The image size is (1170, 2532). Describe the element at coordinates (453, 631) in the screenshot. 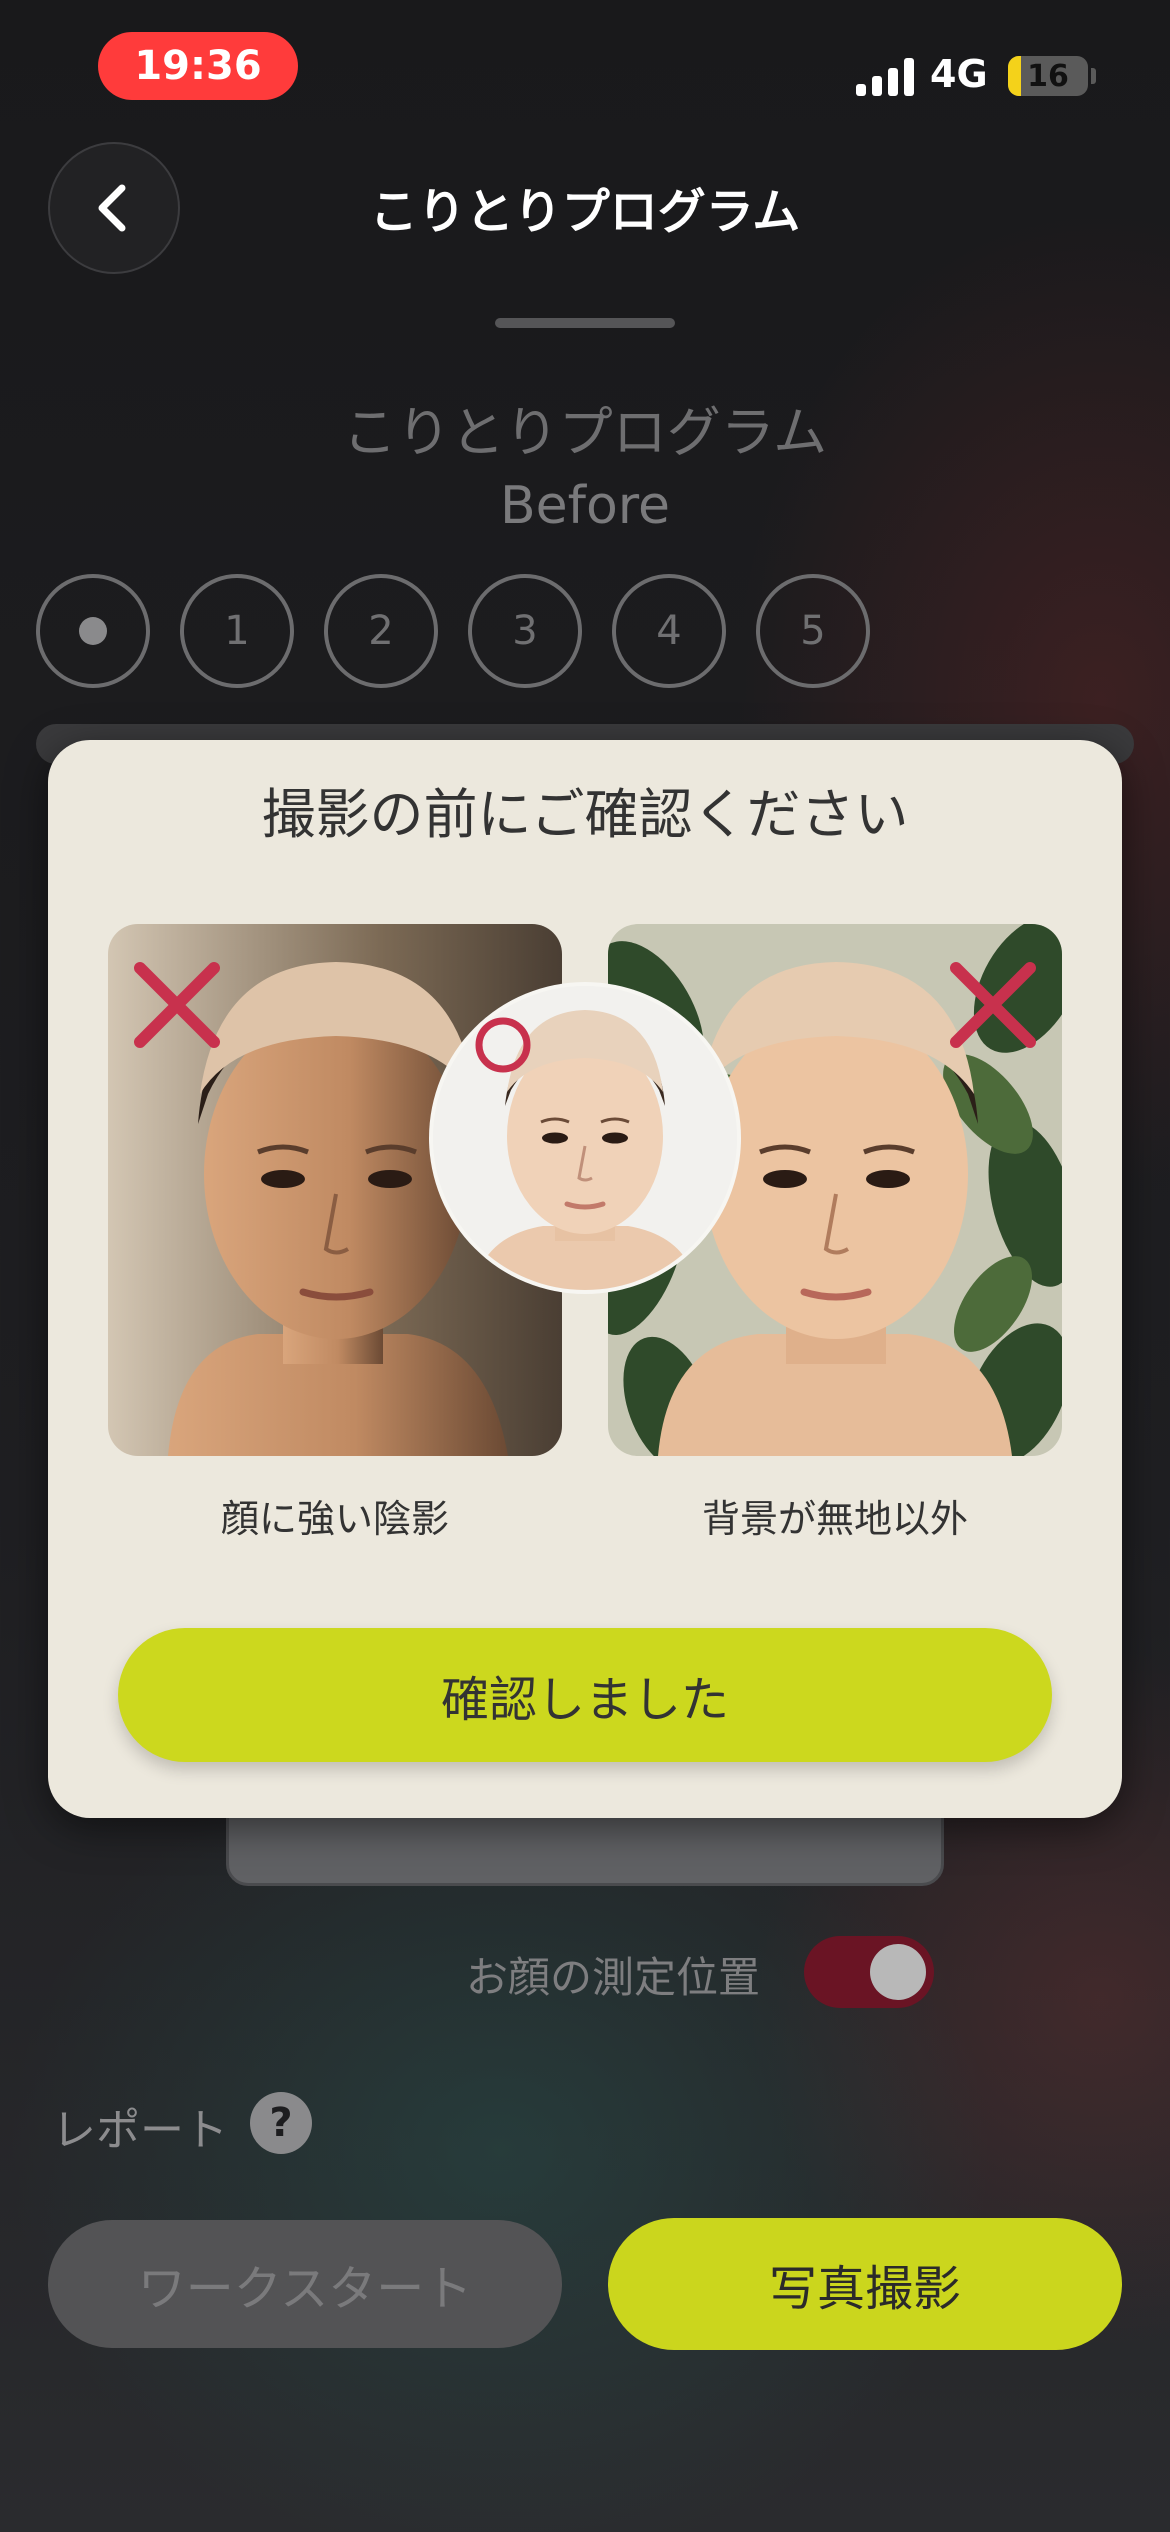

I see `step-indicator: 1 2 3 4 5` at that location.